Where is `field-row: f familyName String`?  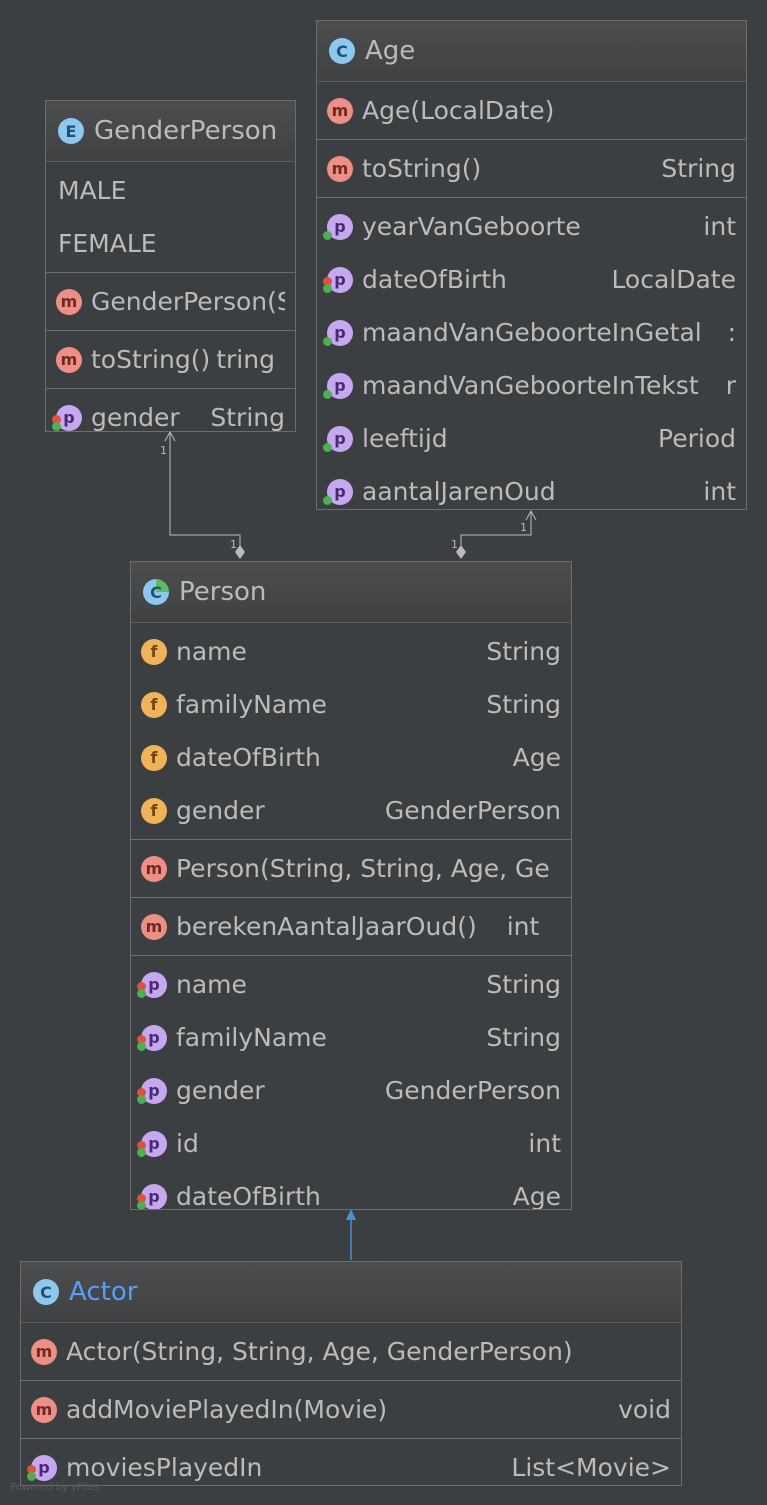
field-row: f familyName String is located at coordinates (351, 704).